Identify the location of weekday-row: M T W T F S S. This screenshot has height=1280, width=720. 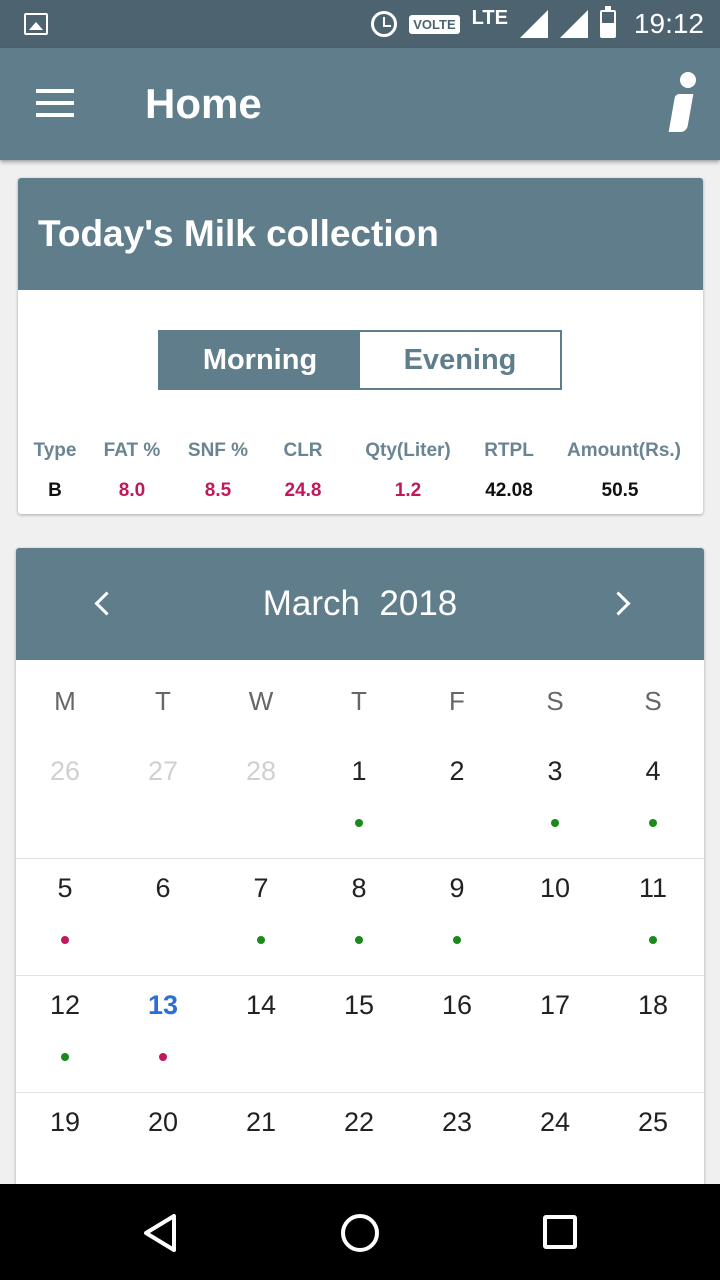
(360, 701).